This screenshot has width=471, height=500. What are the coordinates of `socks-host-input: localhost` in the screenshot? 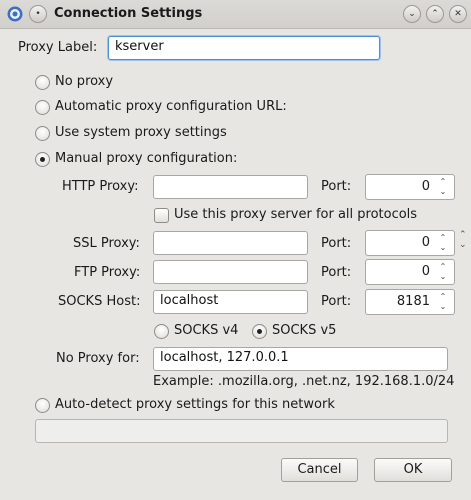 It's located at (230, 302).